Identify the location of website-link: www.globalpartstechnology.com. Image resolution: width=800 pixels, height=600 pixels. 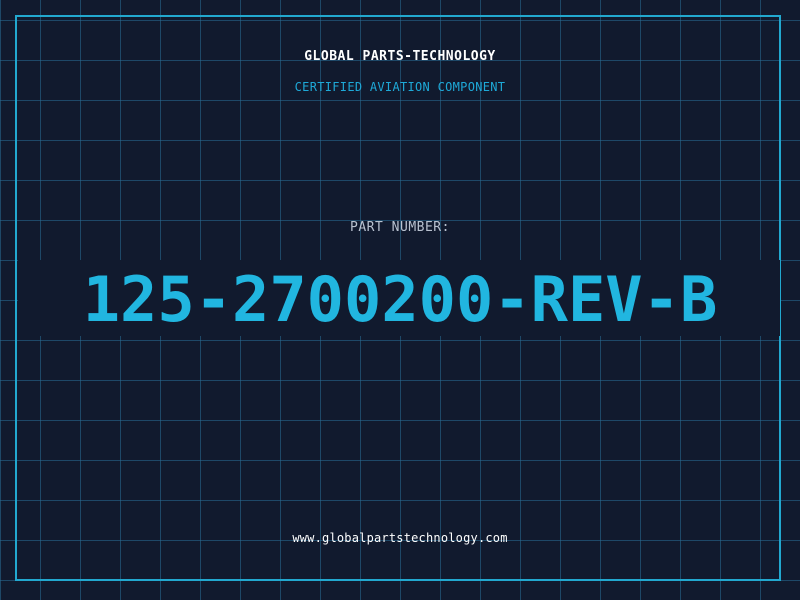
(400, 538).